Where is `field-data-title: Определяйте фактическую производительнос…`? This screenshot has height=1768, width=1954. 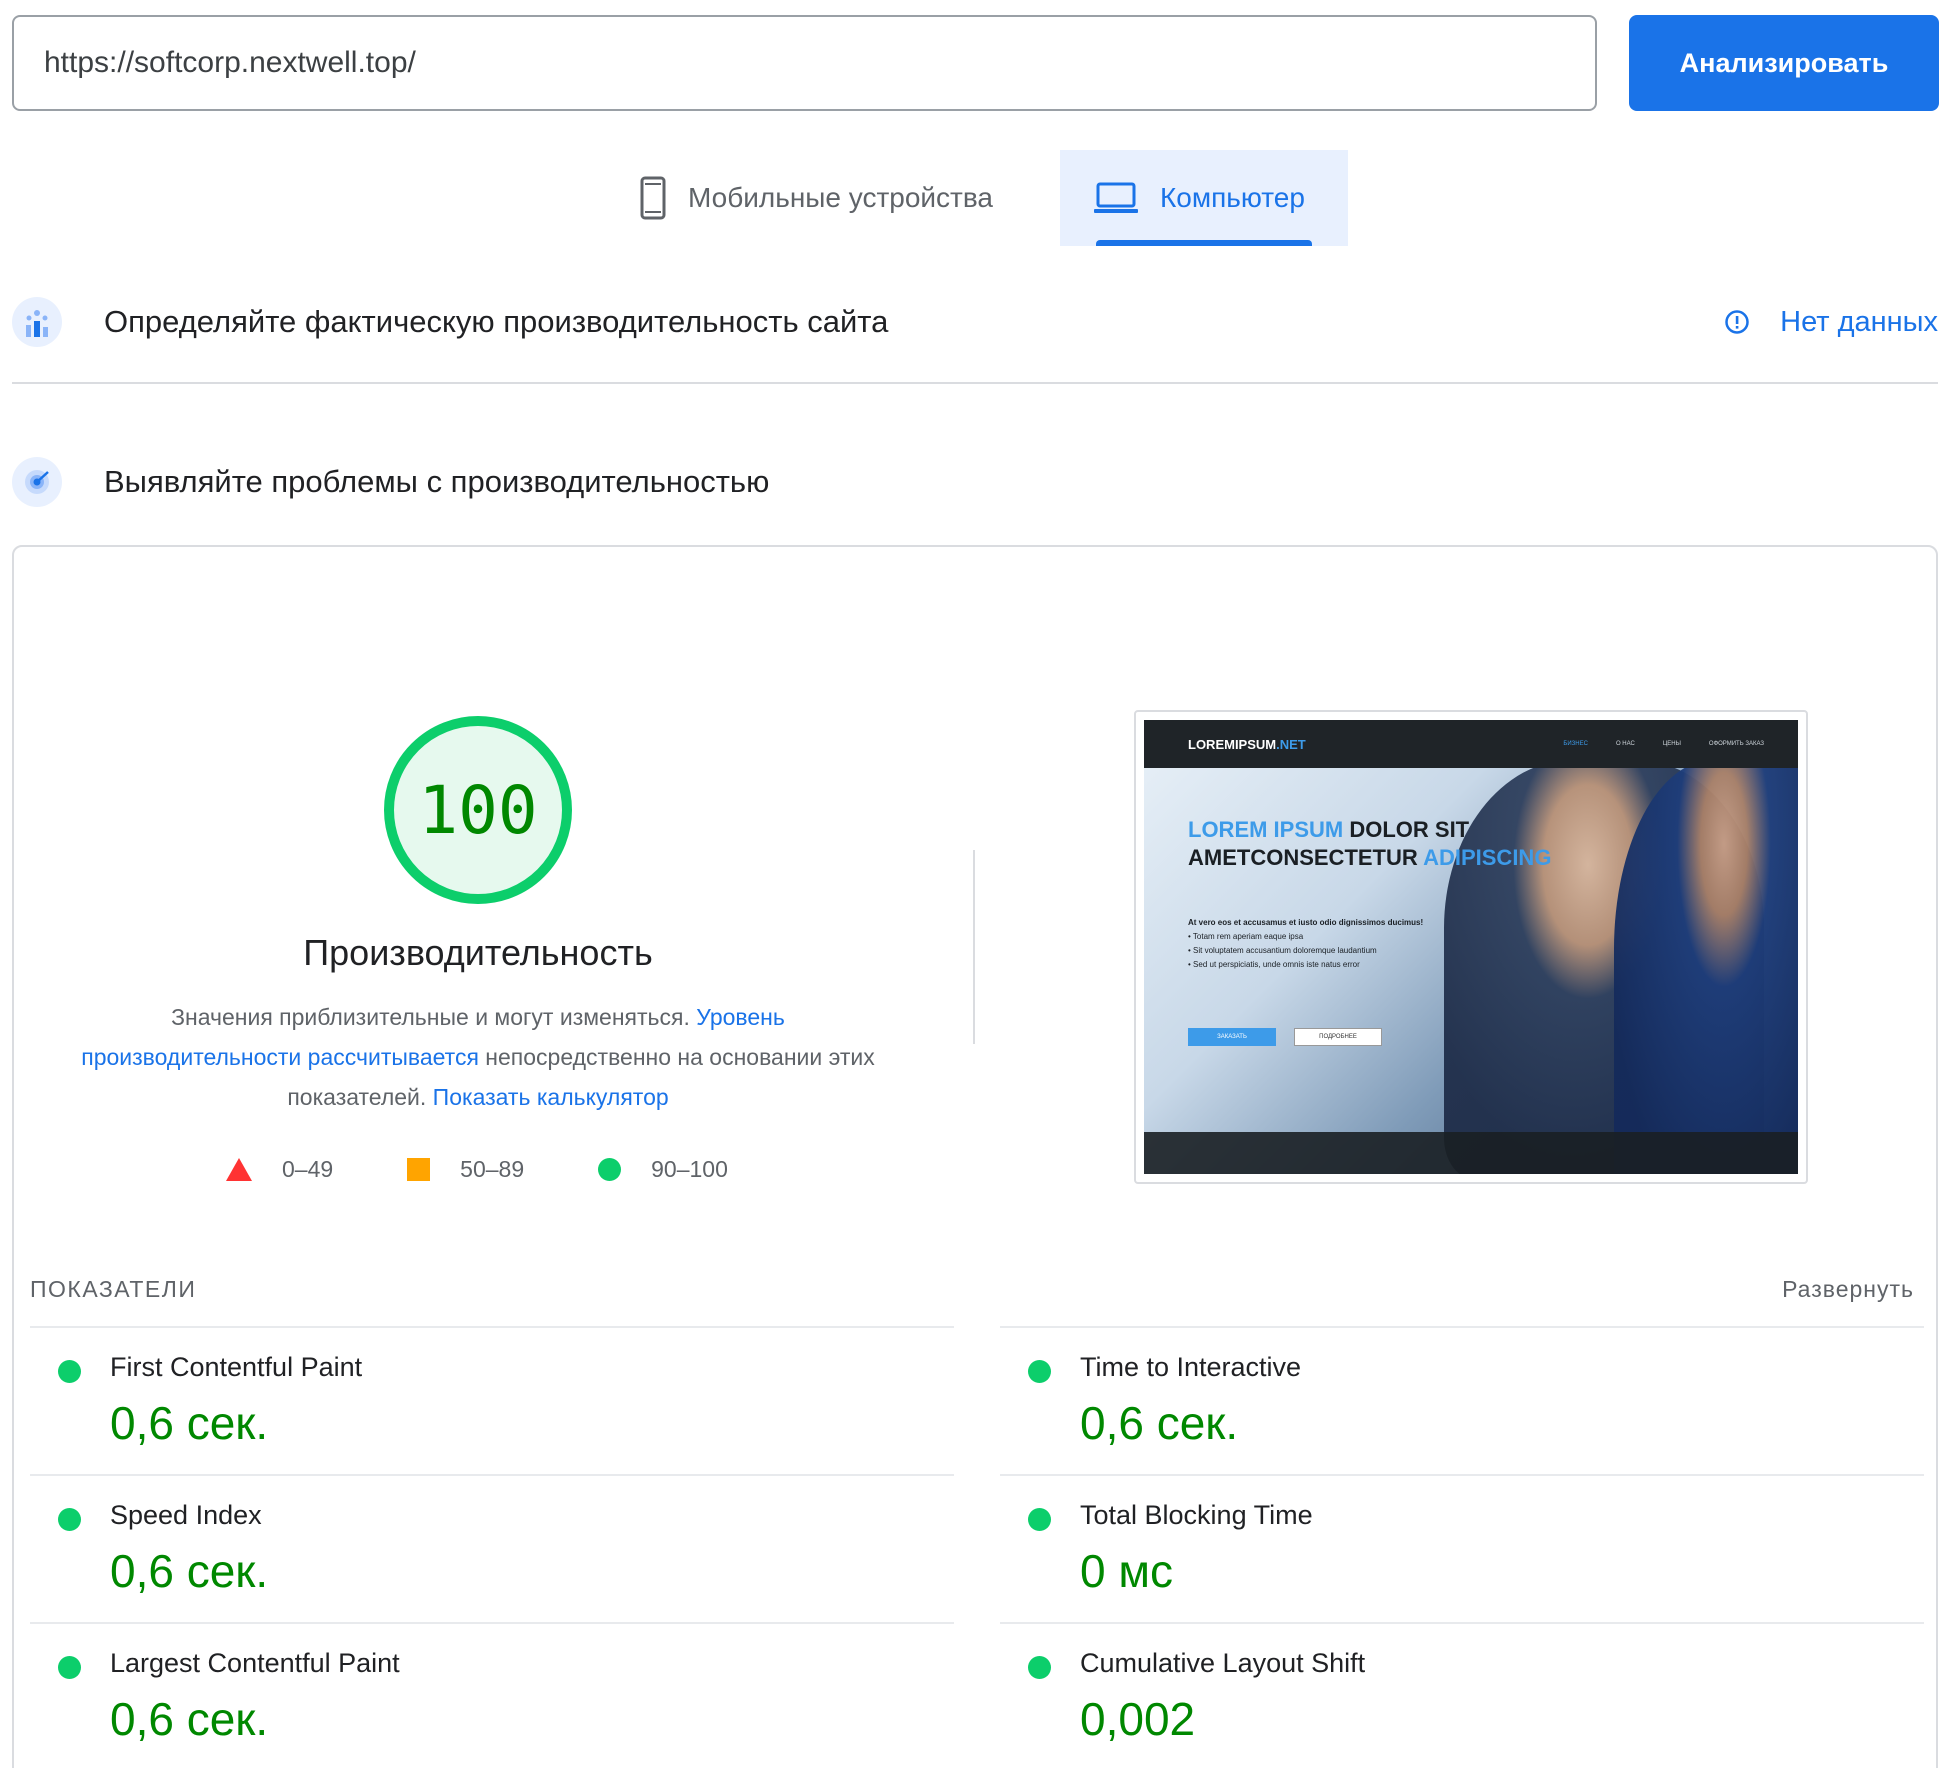
field-data-title: Определяйте фактическую производительнос… is located at coordinates (496, 321).